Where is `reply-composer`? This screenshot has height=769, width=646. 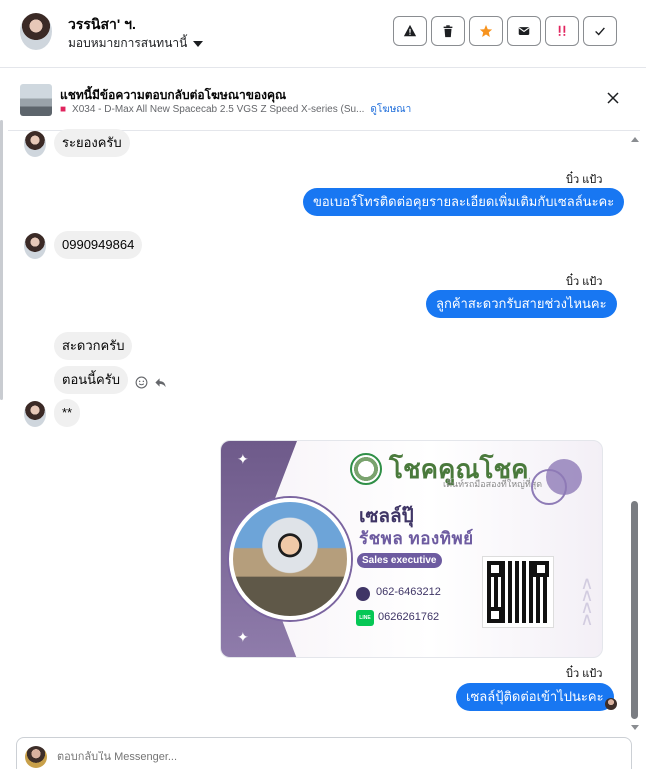 reply-composer is located at coordinates (324, 753).